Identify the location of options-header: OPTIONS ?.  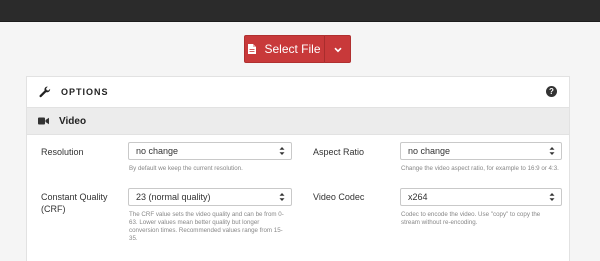
(298, 92).